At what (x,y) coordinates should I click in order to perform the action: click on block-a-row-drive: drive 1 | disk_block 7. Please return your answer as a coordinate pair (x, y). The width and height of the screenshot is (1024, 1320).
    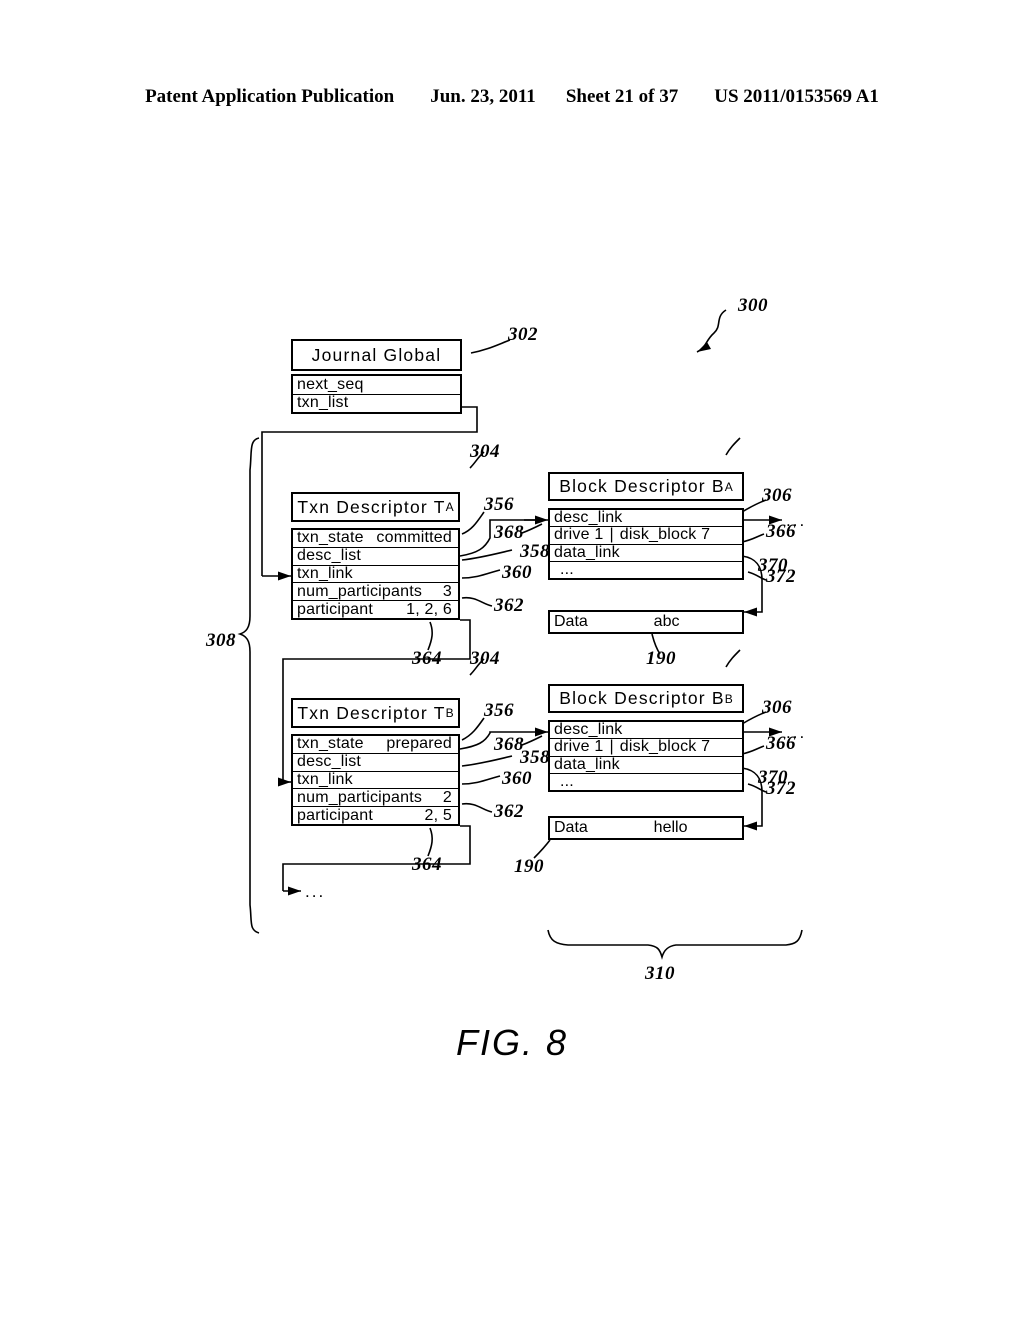
    Looking at the image, I should click on (646, 536).